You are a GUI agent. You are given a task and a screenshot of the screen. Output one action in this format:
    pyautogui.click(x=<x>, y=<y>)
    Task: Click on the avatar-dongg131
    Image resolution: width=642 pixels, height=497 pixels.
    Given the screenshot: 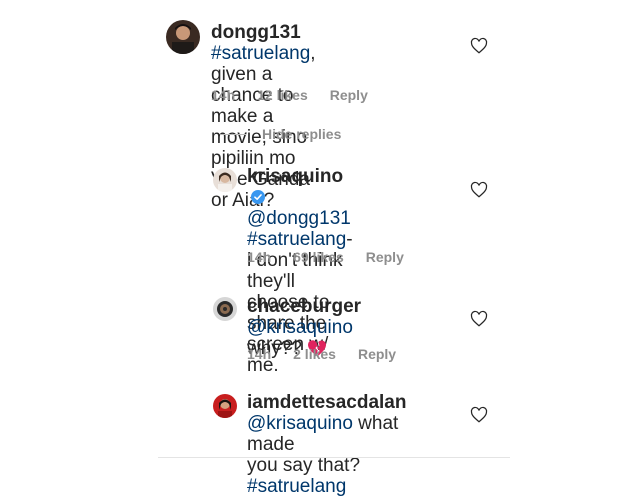 What is the action you would take?
    pyautogui.click(x=183, y=37)
    